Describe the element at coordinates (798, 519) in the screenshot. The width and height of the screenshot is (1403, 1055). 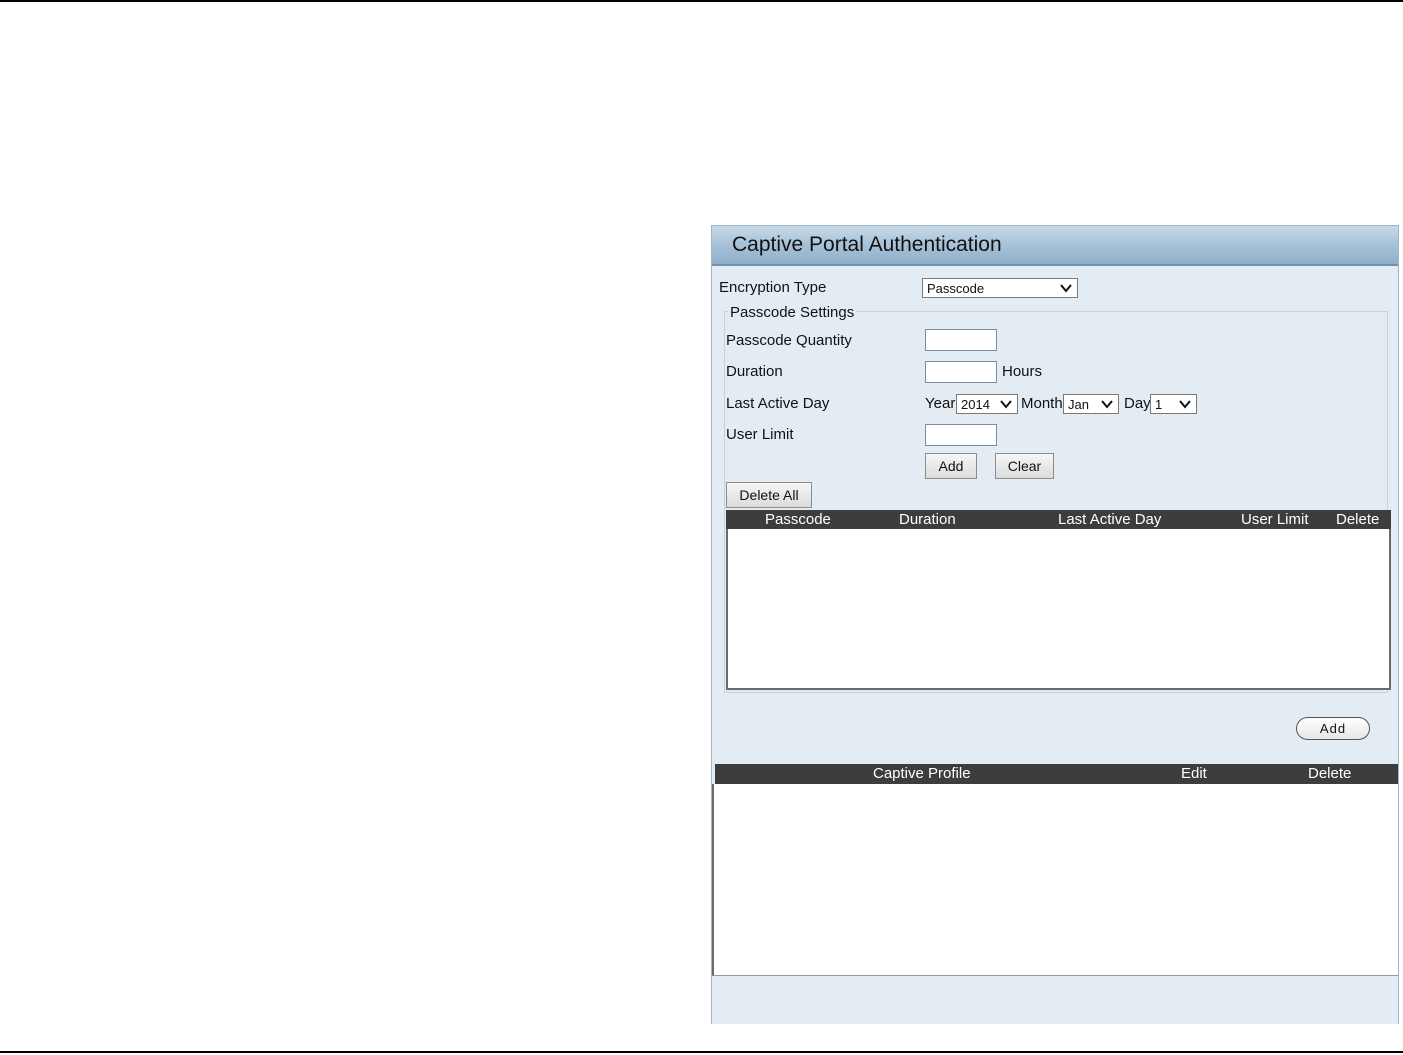
I see `column-header-passcode: Passcode` at that location.